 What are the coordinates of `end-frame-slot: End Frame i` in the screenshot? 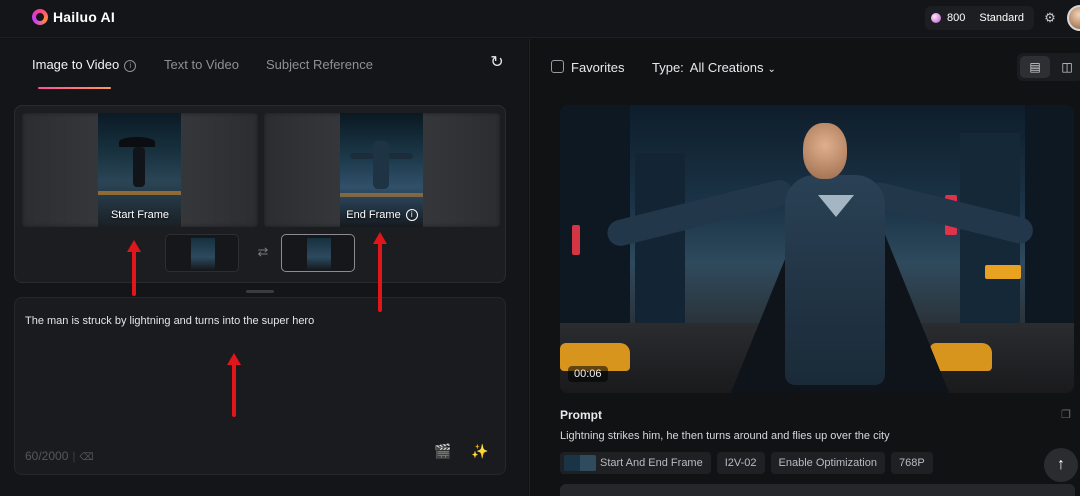 It's located at (382, 170).